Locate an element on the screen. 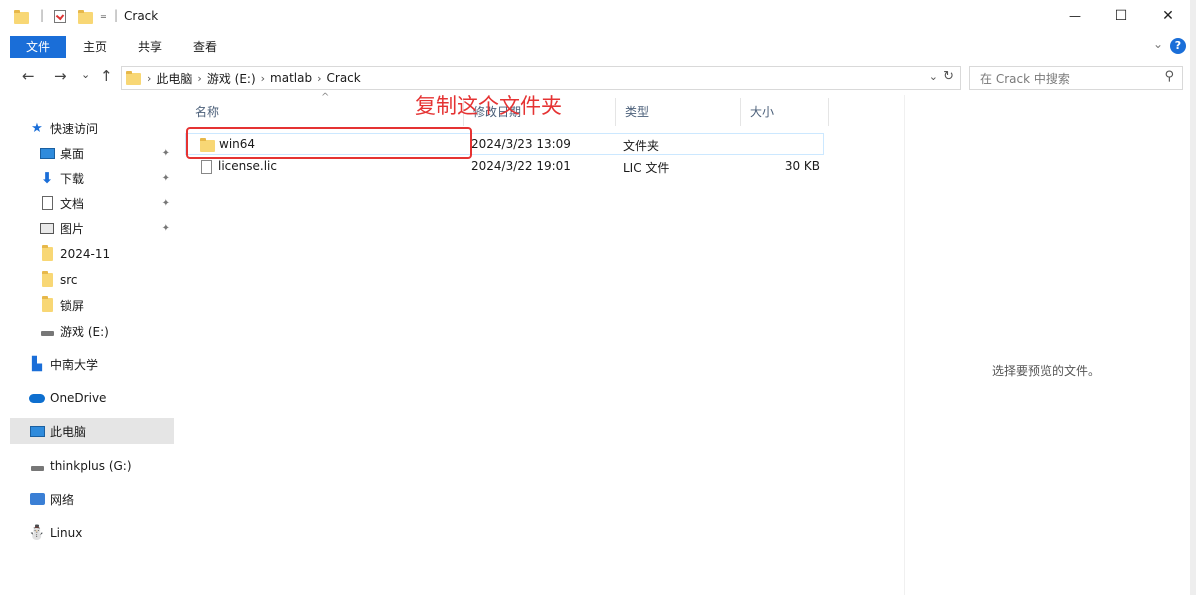 The image size is (1196, 595). up-button: ↑ is located at coordinates (106, 76).